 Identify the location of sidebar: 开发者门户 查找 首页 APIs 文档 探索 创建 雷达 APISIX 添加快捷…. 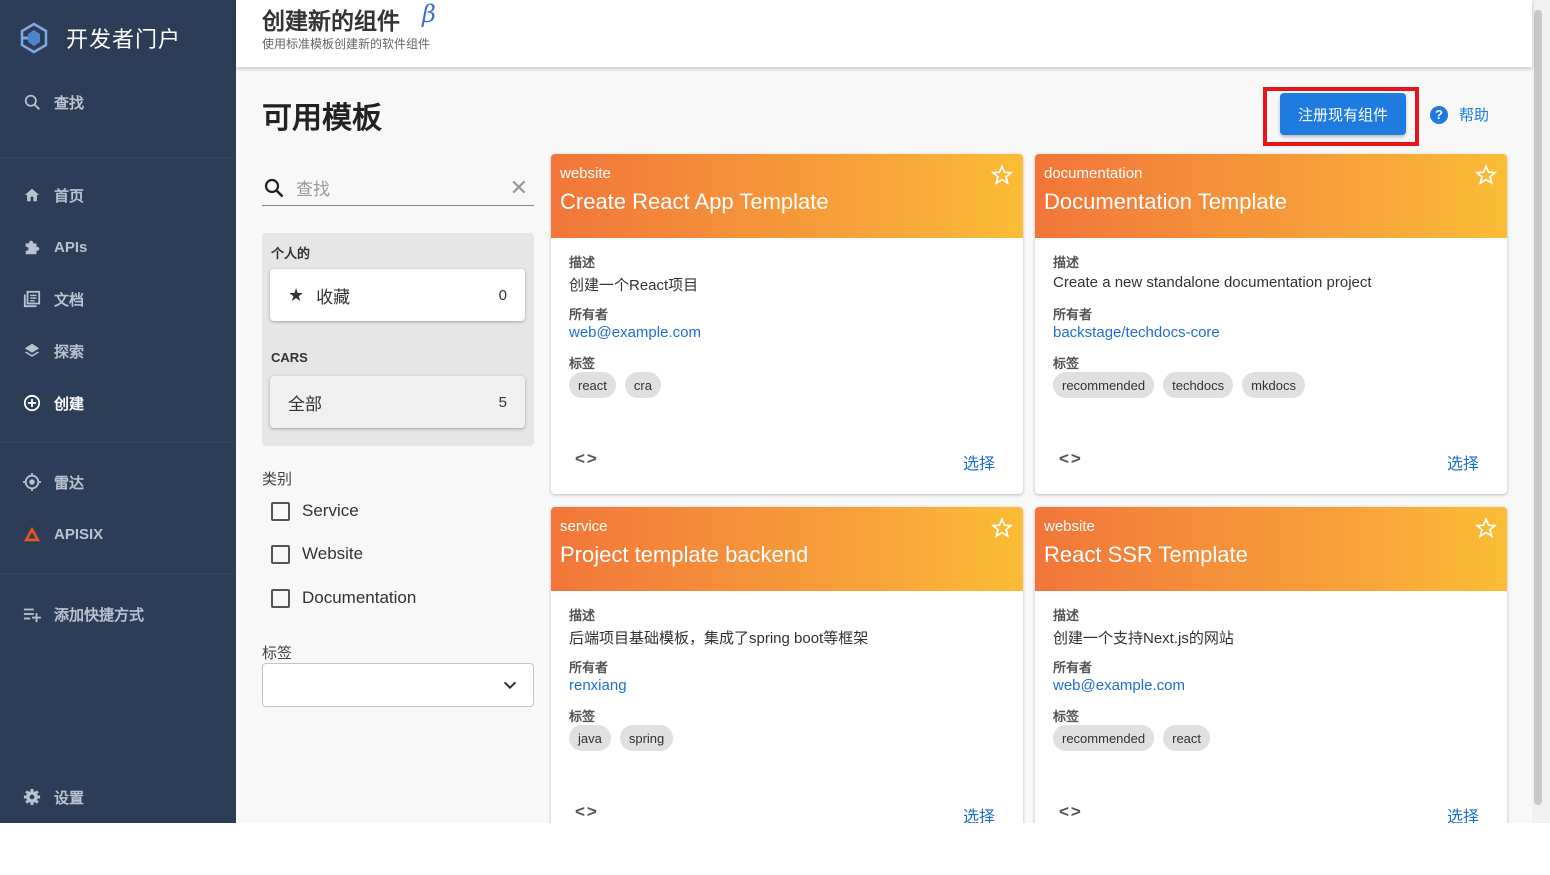
(118, 411).